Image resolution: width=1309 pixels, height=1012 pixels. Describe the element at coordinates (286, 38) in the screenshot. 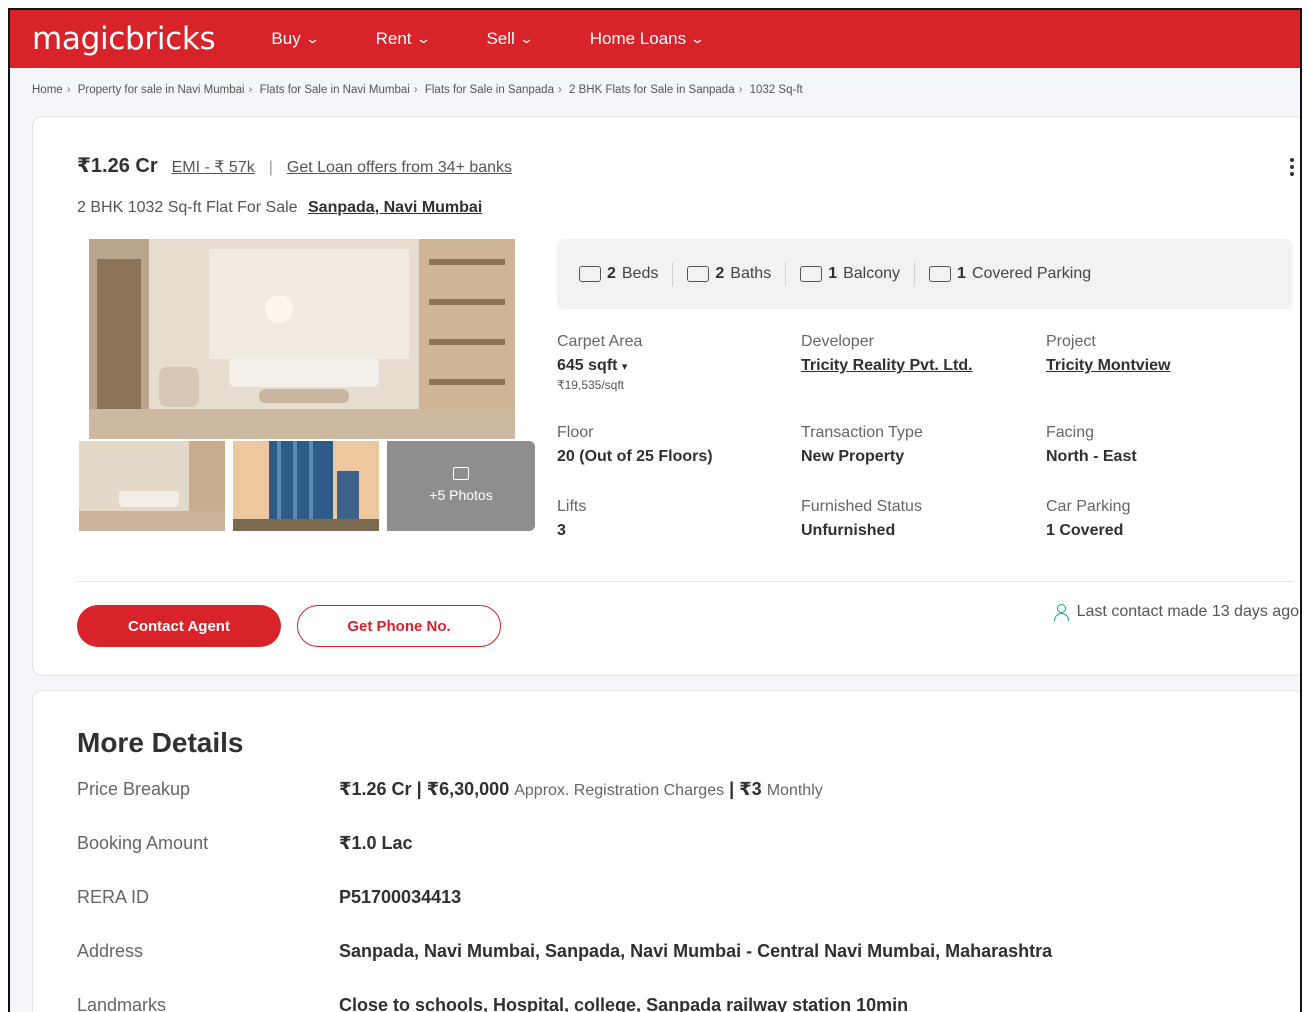

I see `nav-label: Buy` at that location.